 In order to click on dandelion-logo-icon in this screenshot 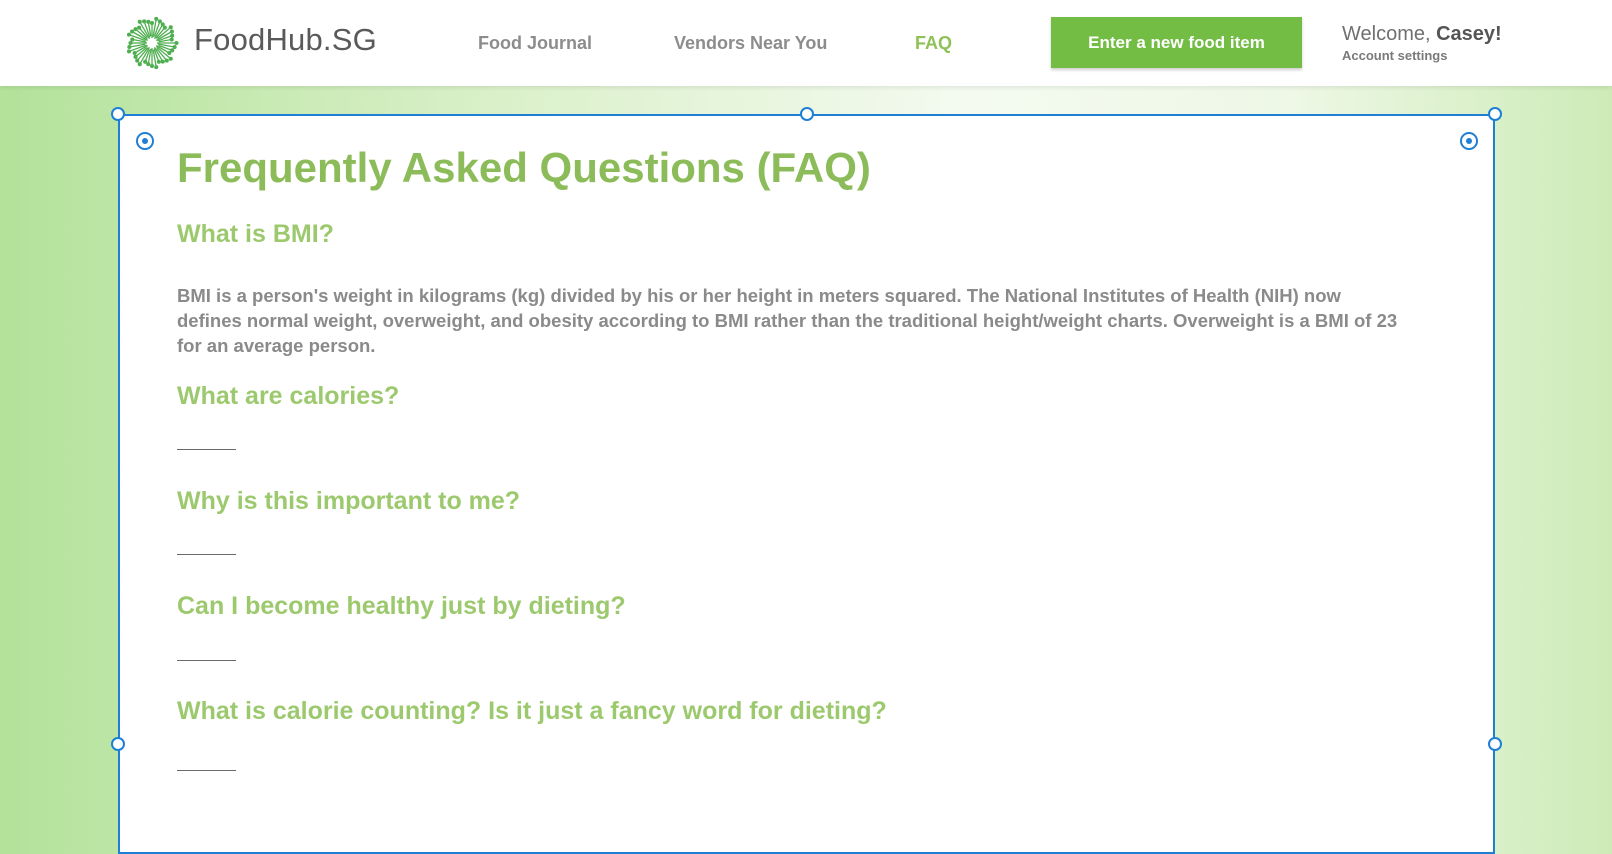, I will do `click(152, 43)`.